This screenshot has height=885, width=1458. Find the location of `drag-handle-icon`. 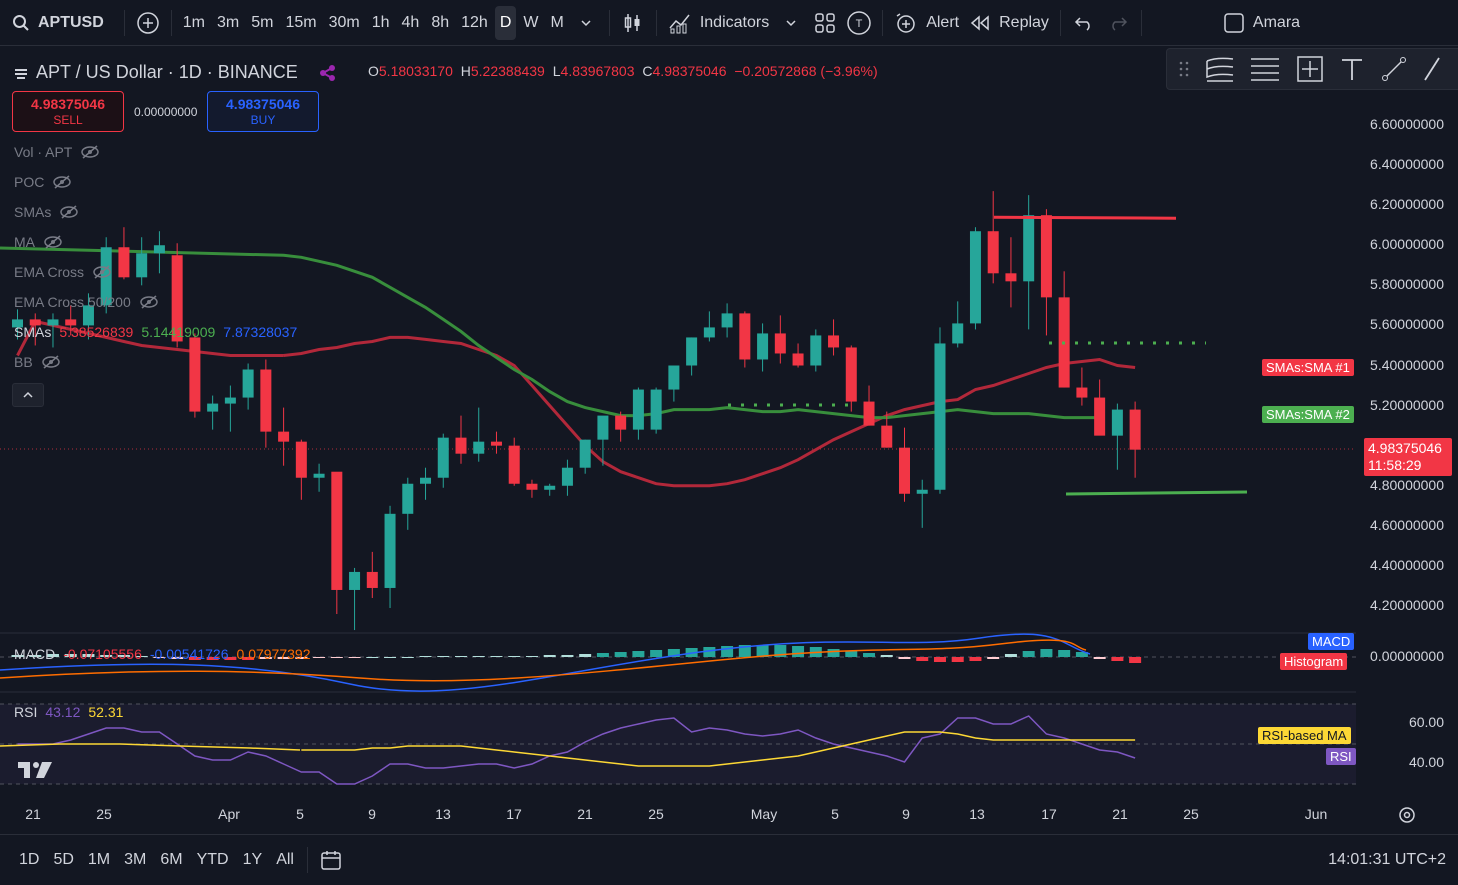

drag-handle-icon is located at coordinates (1184, 69).